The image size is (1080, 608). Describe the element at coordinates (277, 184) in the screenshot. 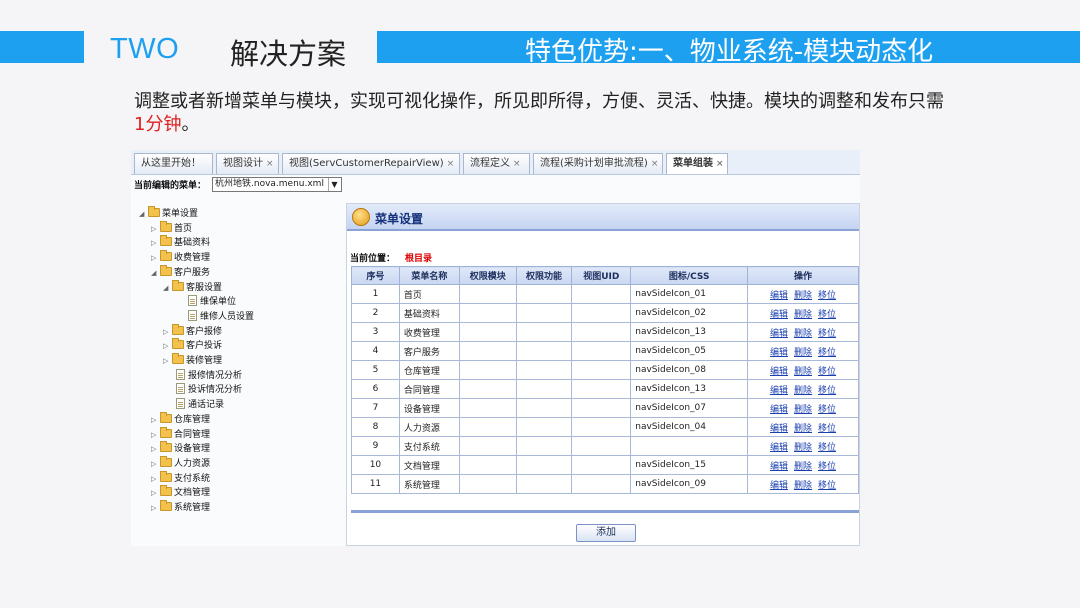

I see `current-menu-select: 杭州地铁.nova.menu.xml ▼` at that location.